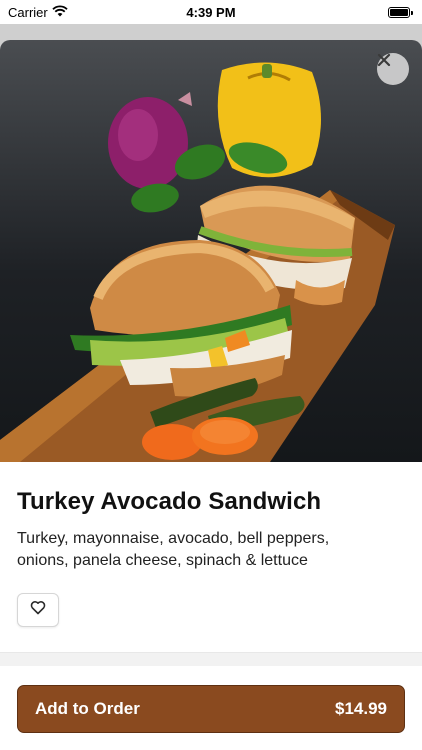 This screenshot has width=422, height=750. I want to click on status-time: 4:39 PM, so click(211, 12).